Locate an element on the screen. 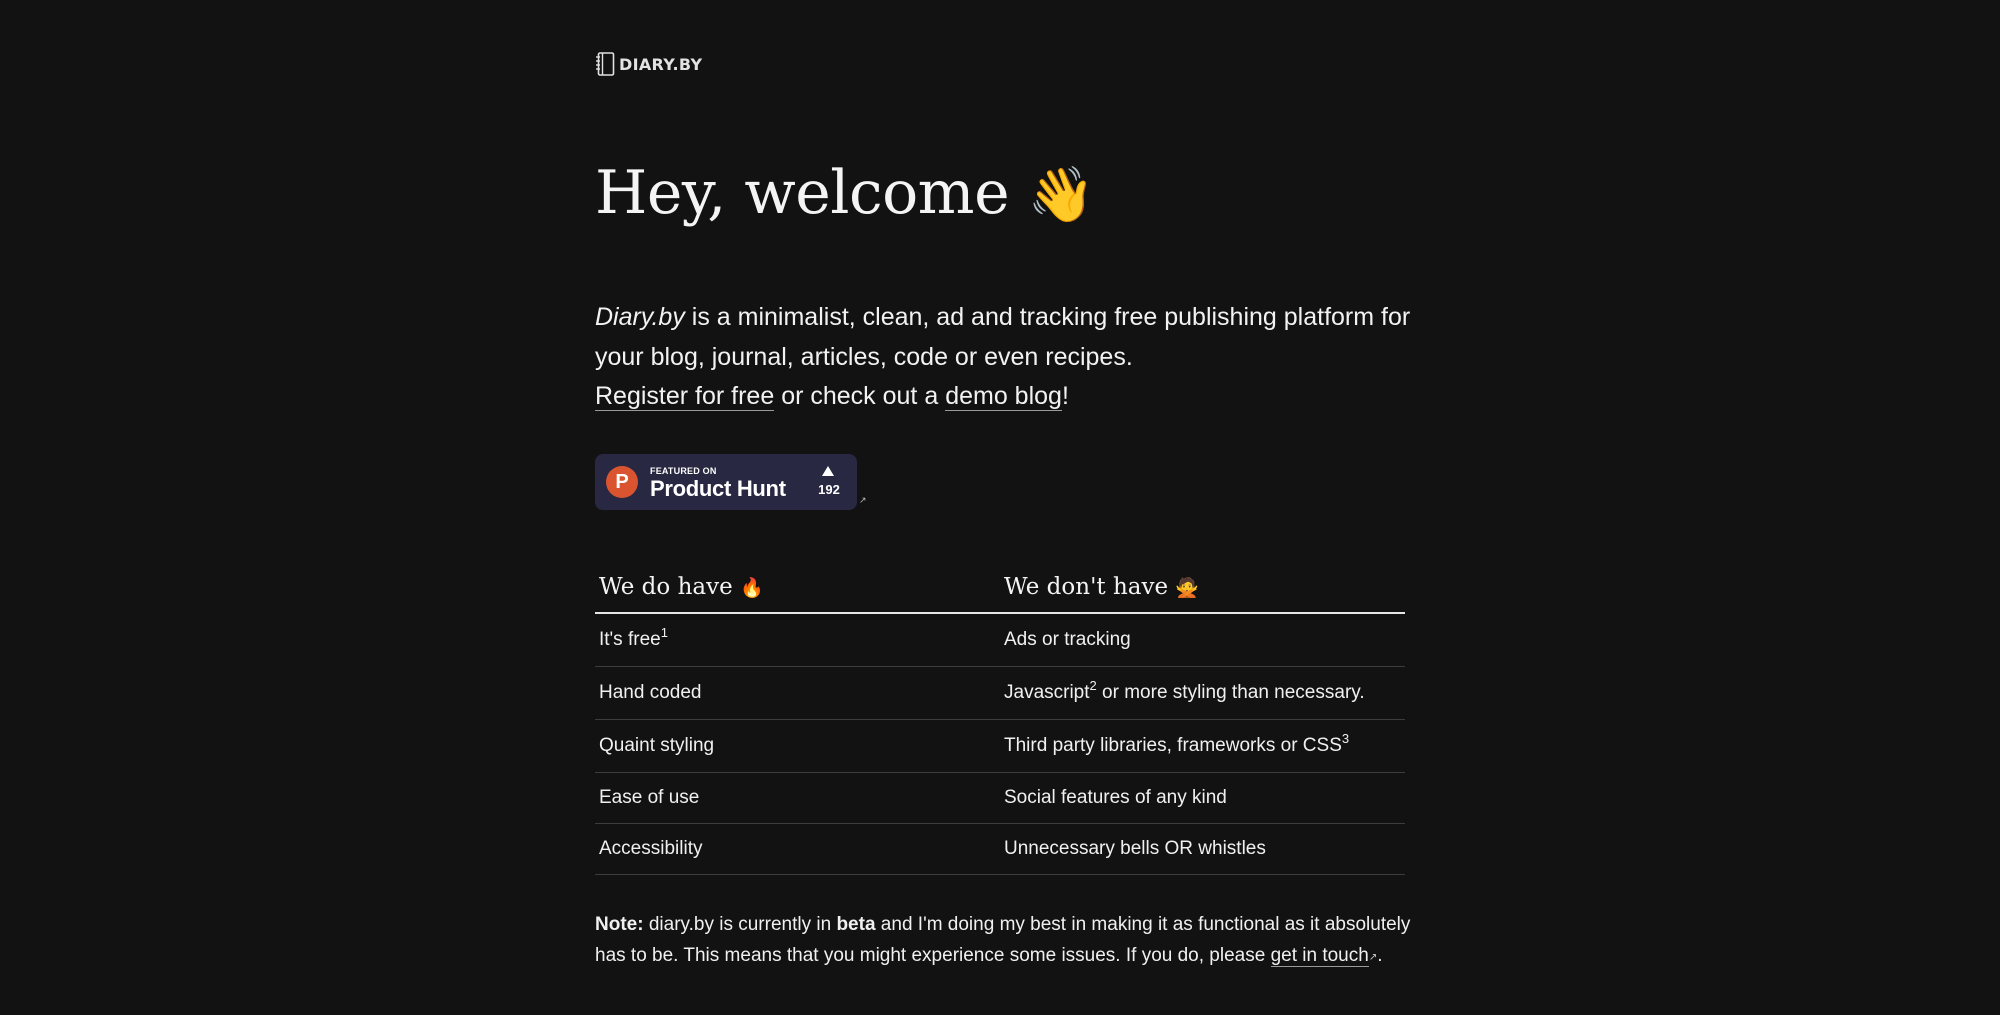  note-end: . is located at coordinates (1380, 955).